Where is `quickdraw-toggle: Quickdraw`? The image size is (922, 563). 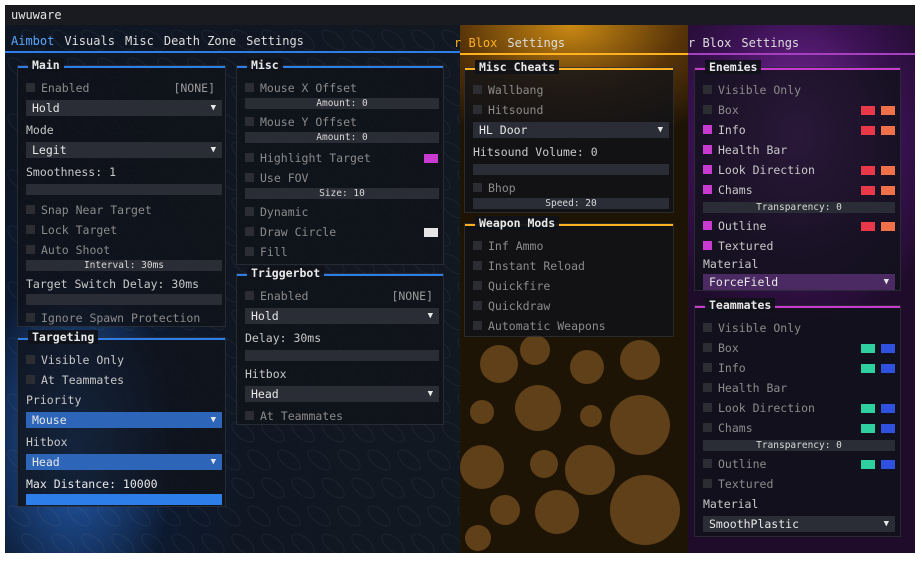
quickdraw-toggle: Quickdraw is located at coordinates (511, 306).